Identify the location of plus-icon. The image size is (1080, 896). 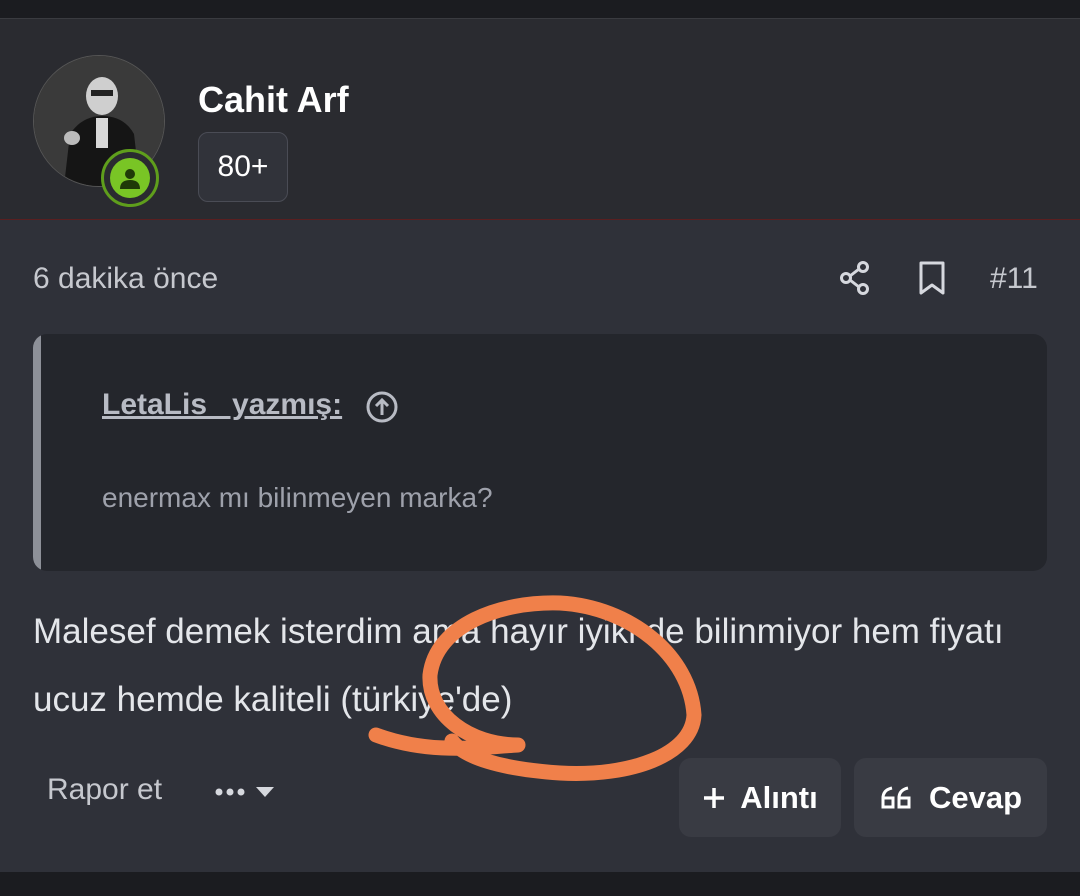
(714, 797).